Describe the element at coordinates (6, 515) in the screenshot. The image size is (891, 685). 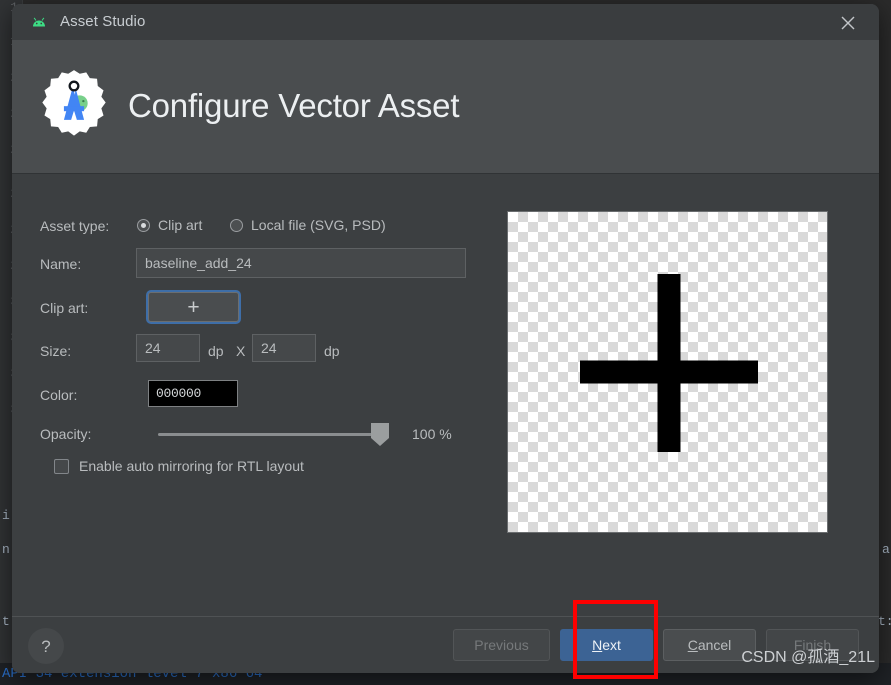
I see `code-fragment: i` at that location.